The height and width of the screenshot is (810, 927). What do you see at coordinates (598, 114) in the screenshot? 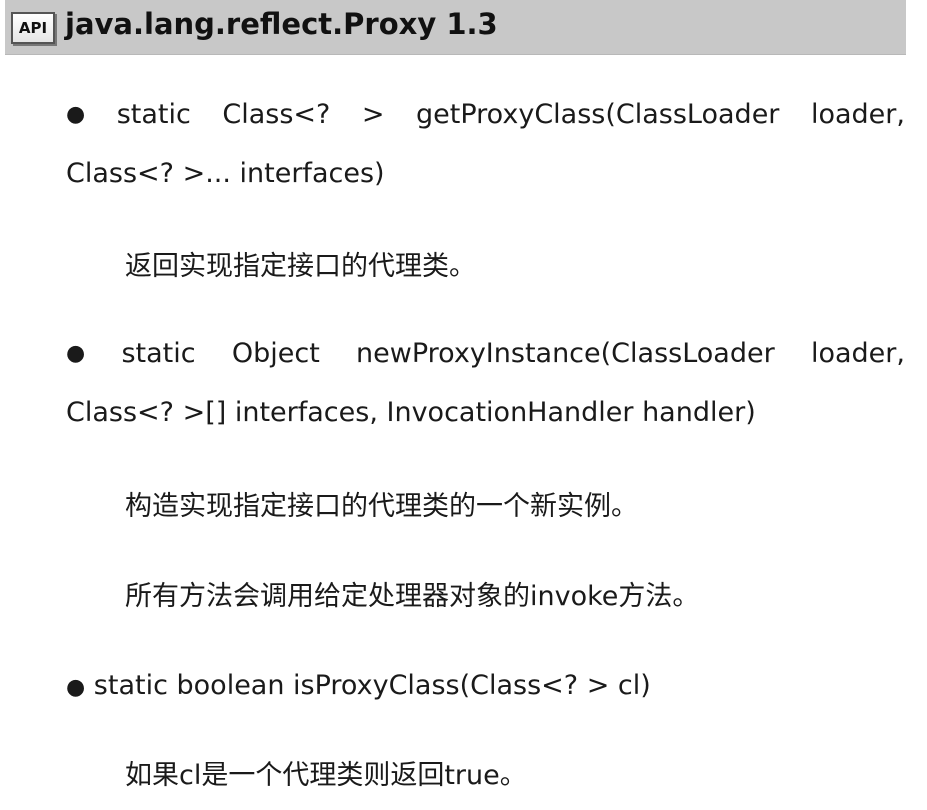
I see `signature-word: getProxyClass(ClassLoader` at bounding box center [598, 114].